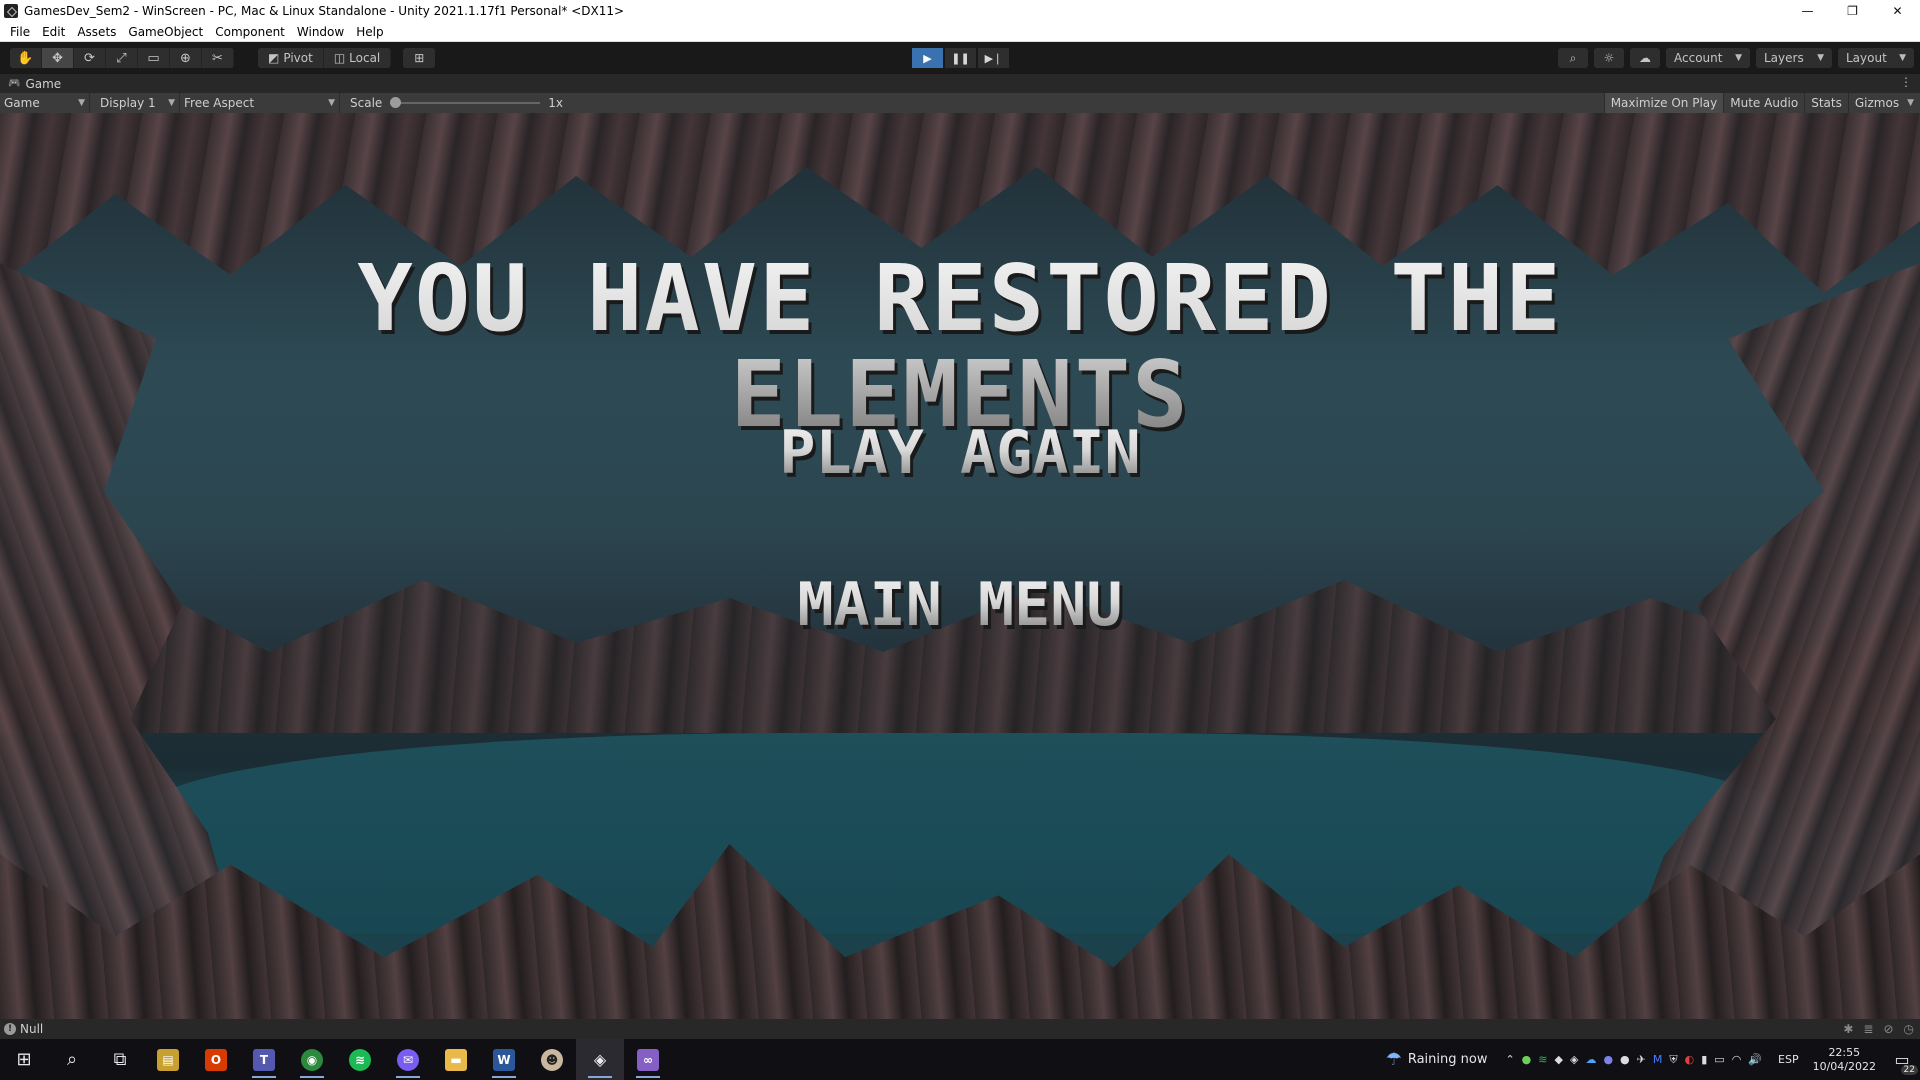 The height and width of the screenshot is (1080, 1920). I want to click on main-menu-button: MAIN MENU, so click(960, 605).